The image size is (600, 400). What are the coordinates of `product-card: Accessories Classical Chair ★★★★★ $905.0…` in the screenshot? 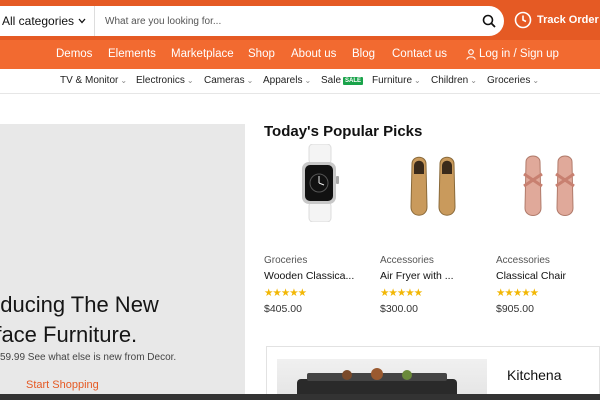 It's located at (548, 237).